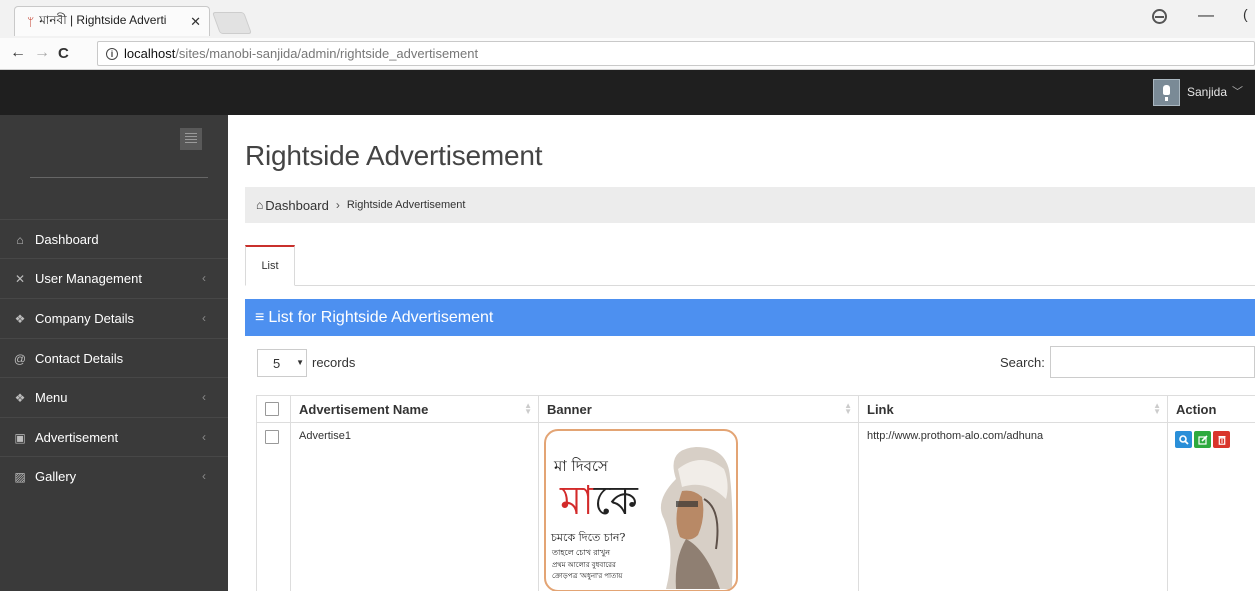  What do you see at coordinates (750, 205) in the screenshot?
I see `breadcrumb: ⌂ Dashboard › Rightside Advertisement` at bounding box center [750, 205].